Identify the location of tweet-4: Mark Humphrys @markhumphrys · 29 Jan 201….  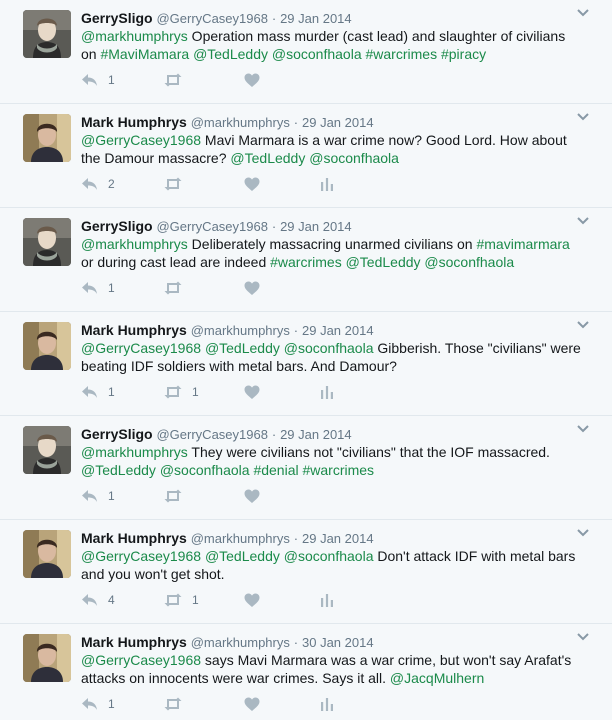
(306, 364).